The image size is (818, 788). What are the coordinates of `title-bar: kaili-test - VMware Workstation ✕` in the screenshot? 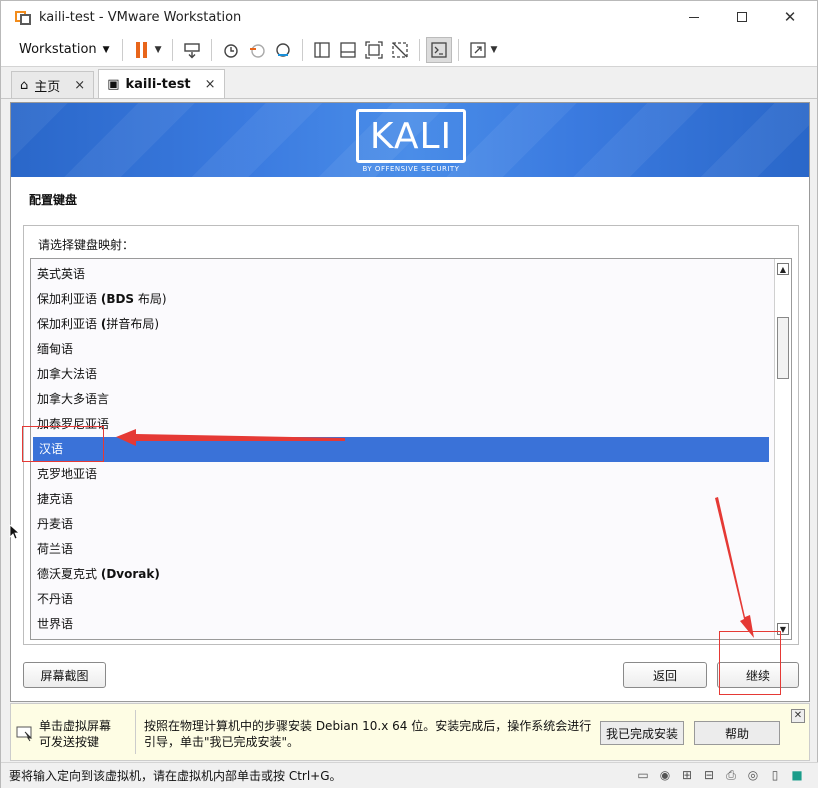 It's located at (409, 17).